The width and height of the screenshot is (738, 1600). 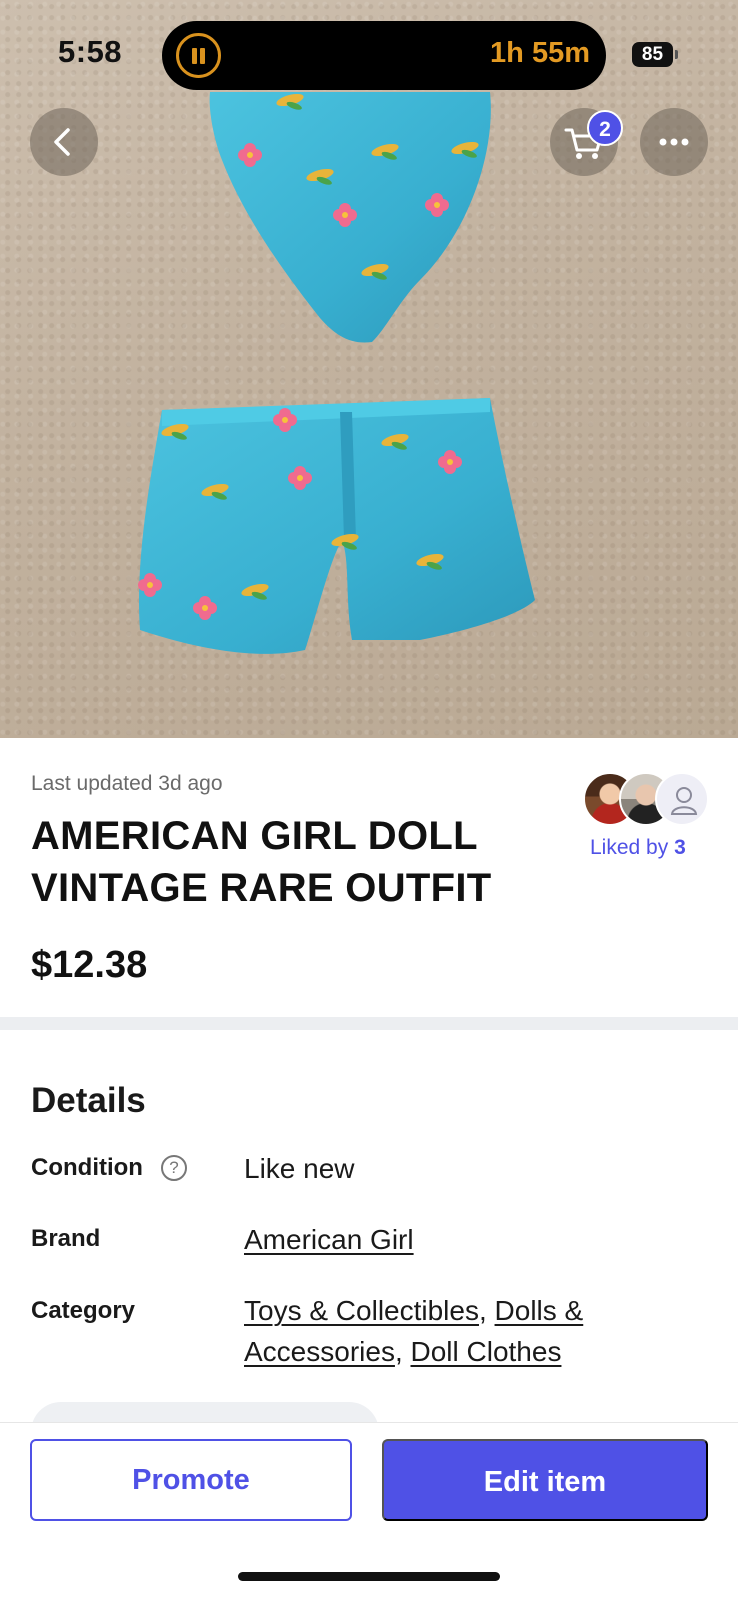 What do you see at coordinates (174, 1168) in the screenshot?
I see `help-icon: ?` at bounding box center [174, 1168].